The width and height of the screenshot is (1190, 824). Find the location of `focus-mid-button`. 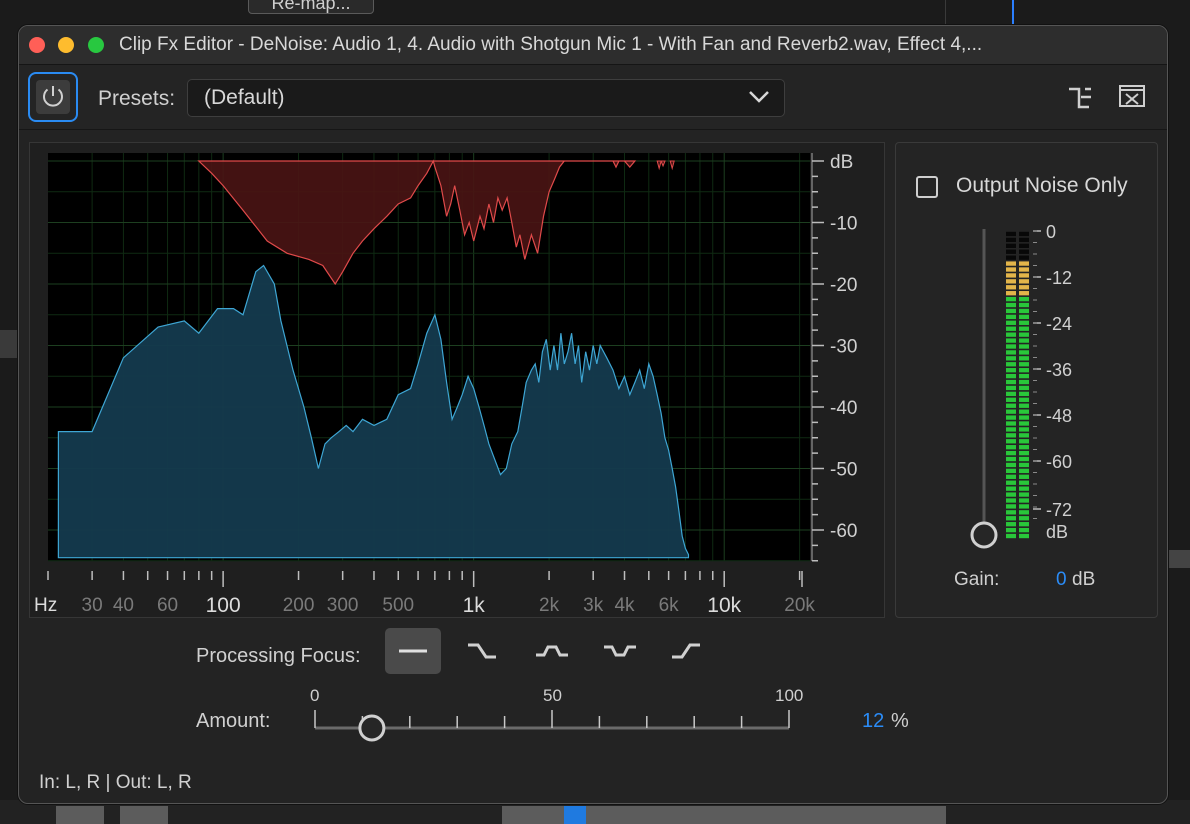

focus-mid-button is located at coordinates (550, 651).